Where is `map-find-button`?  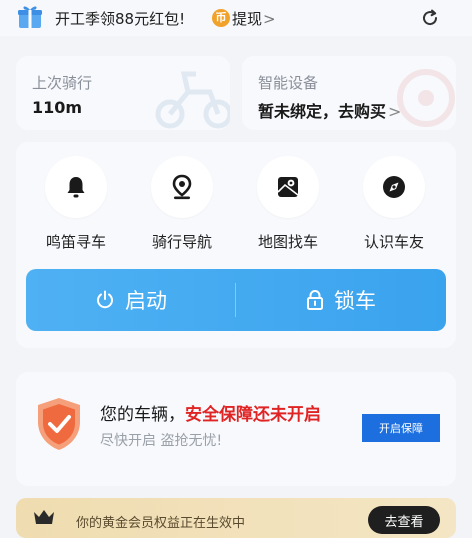
map-find-button is located at coordinates (288, 187).